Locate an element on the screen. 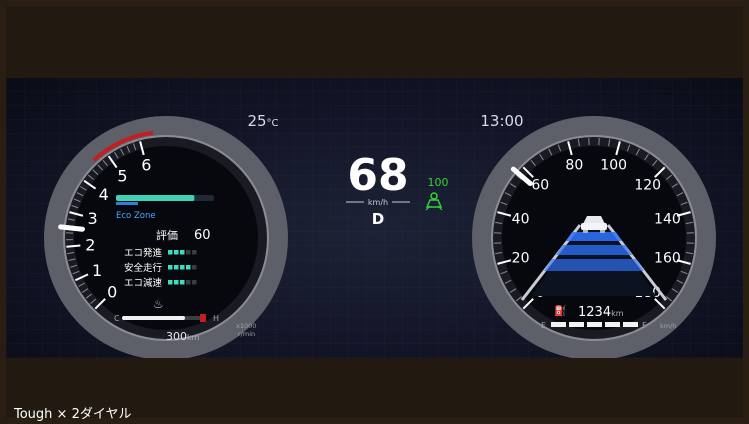 This screenshot has width=749, height=424. gauge-label: 4 is located at coordinates (104, 194).